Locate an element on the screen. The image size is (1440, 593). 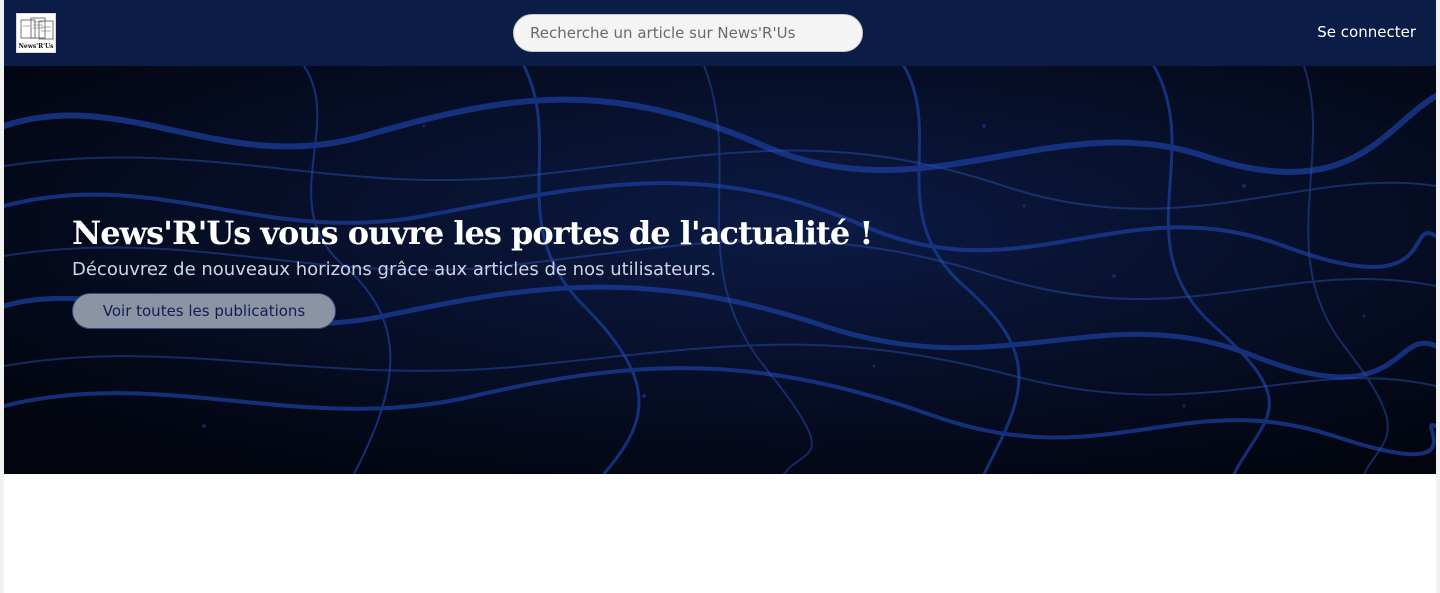
login-link: Se connecter is located at coordinates (1366, 32).